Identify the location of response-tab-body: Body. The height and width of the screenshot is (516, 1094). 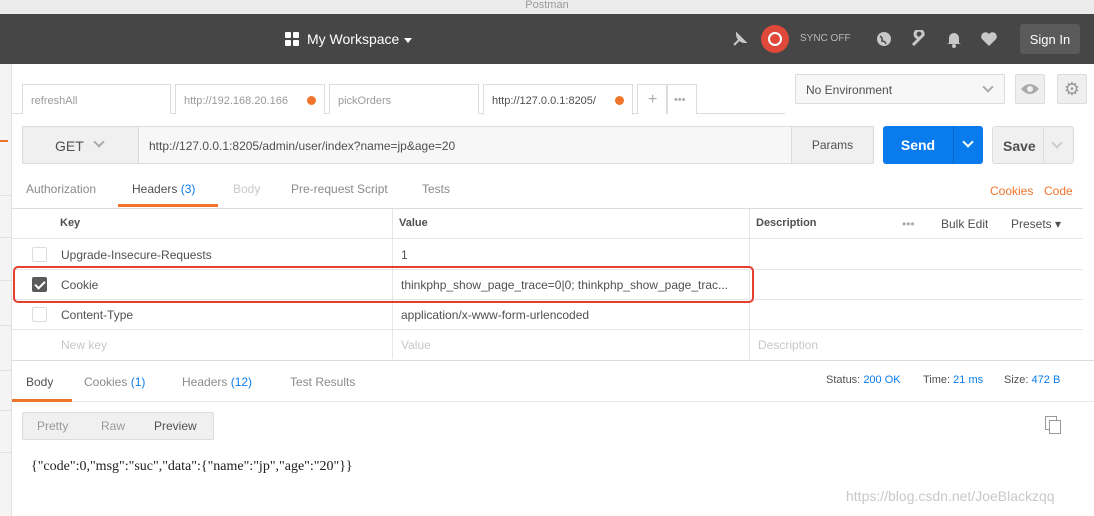
(39, 382).